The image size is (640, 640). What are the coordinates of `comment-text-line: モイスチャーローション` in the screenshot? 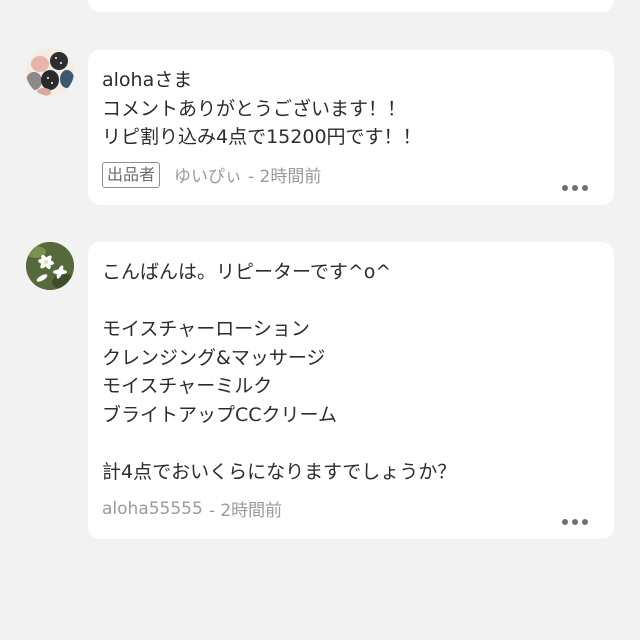 It's located at (206, 329).